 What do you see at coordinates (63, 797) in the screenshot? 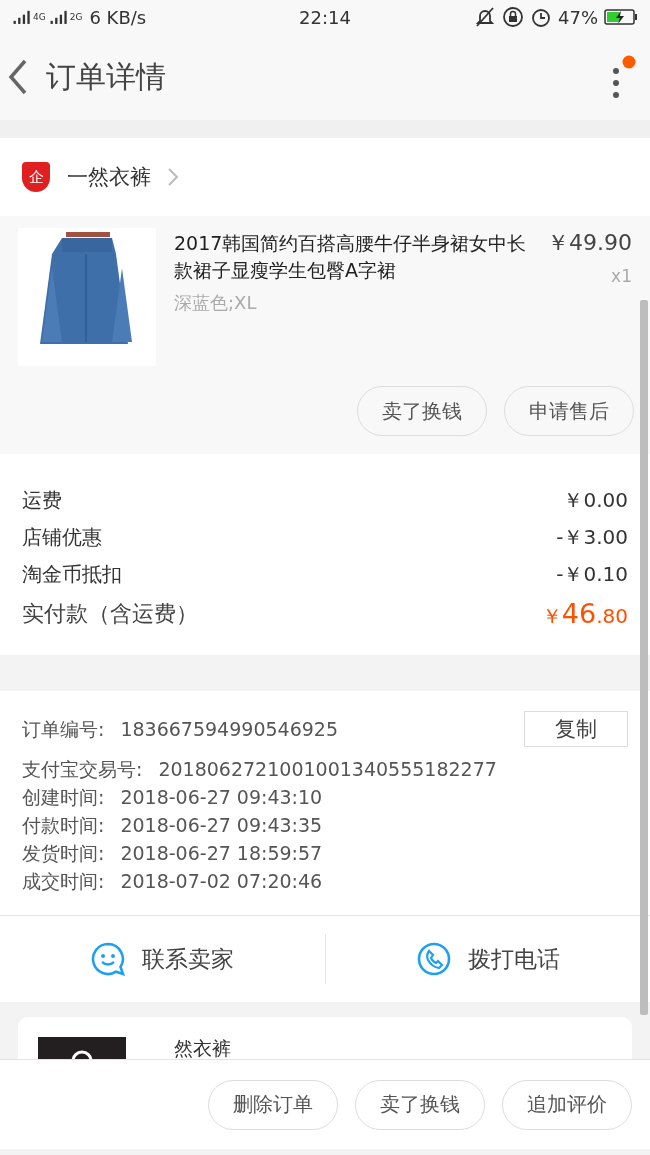
I see `info-label: 创建时间:` at bounding box center [63, 797].